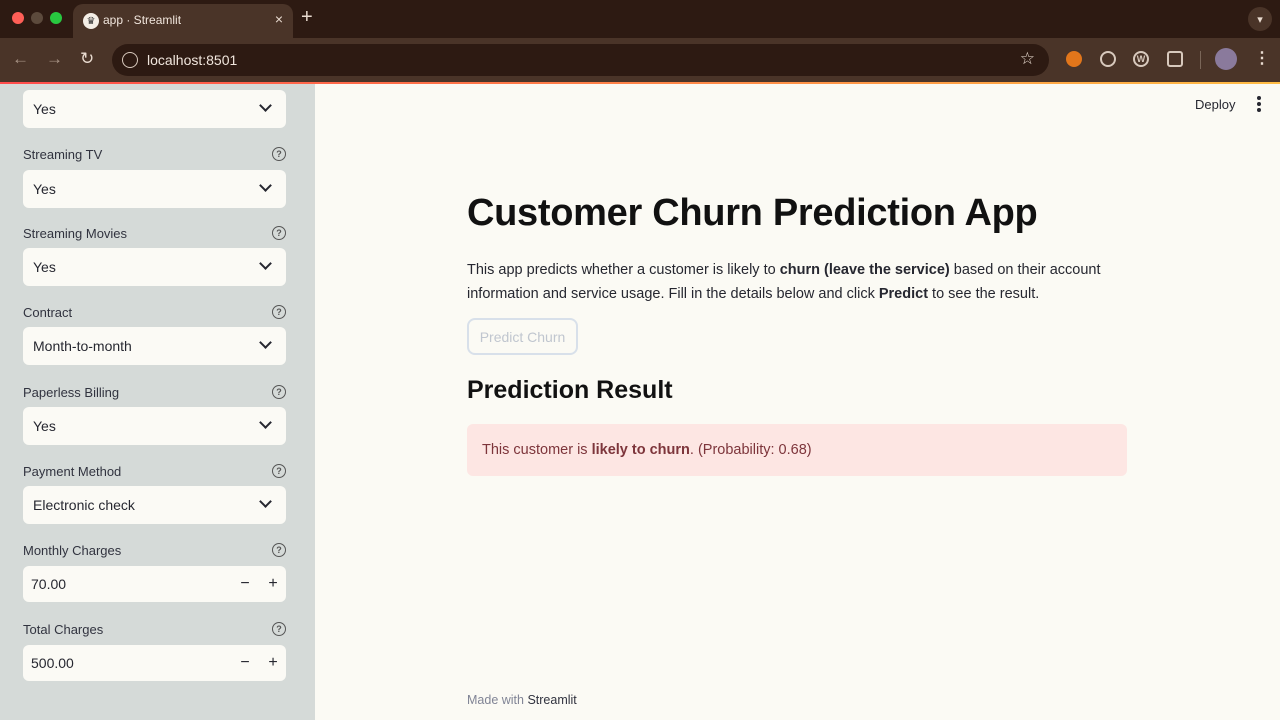 Image resolution: width=1280 pixels, height=720 pixels. I want to click on select-previous-field: Yes, so click(154, 109).